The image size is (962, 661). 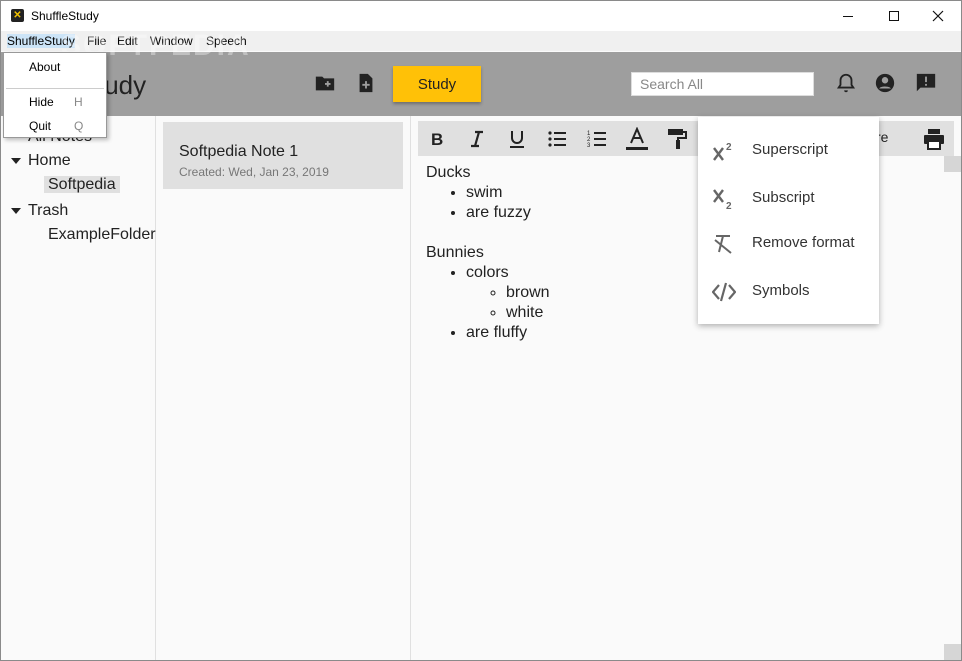 I want to click on menu-item-label: Subscript, so click(x=783, y=197).